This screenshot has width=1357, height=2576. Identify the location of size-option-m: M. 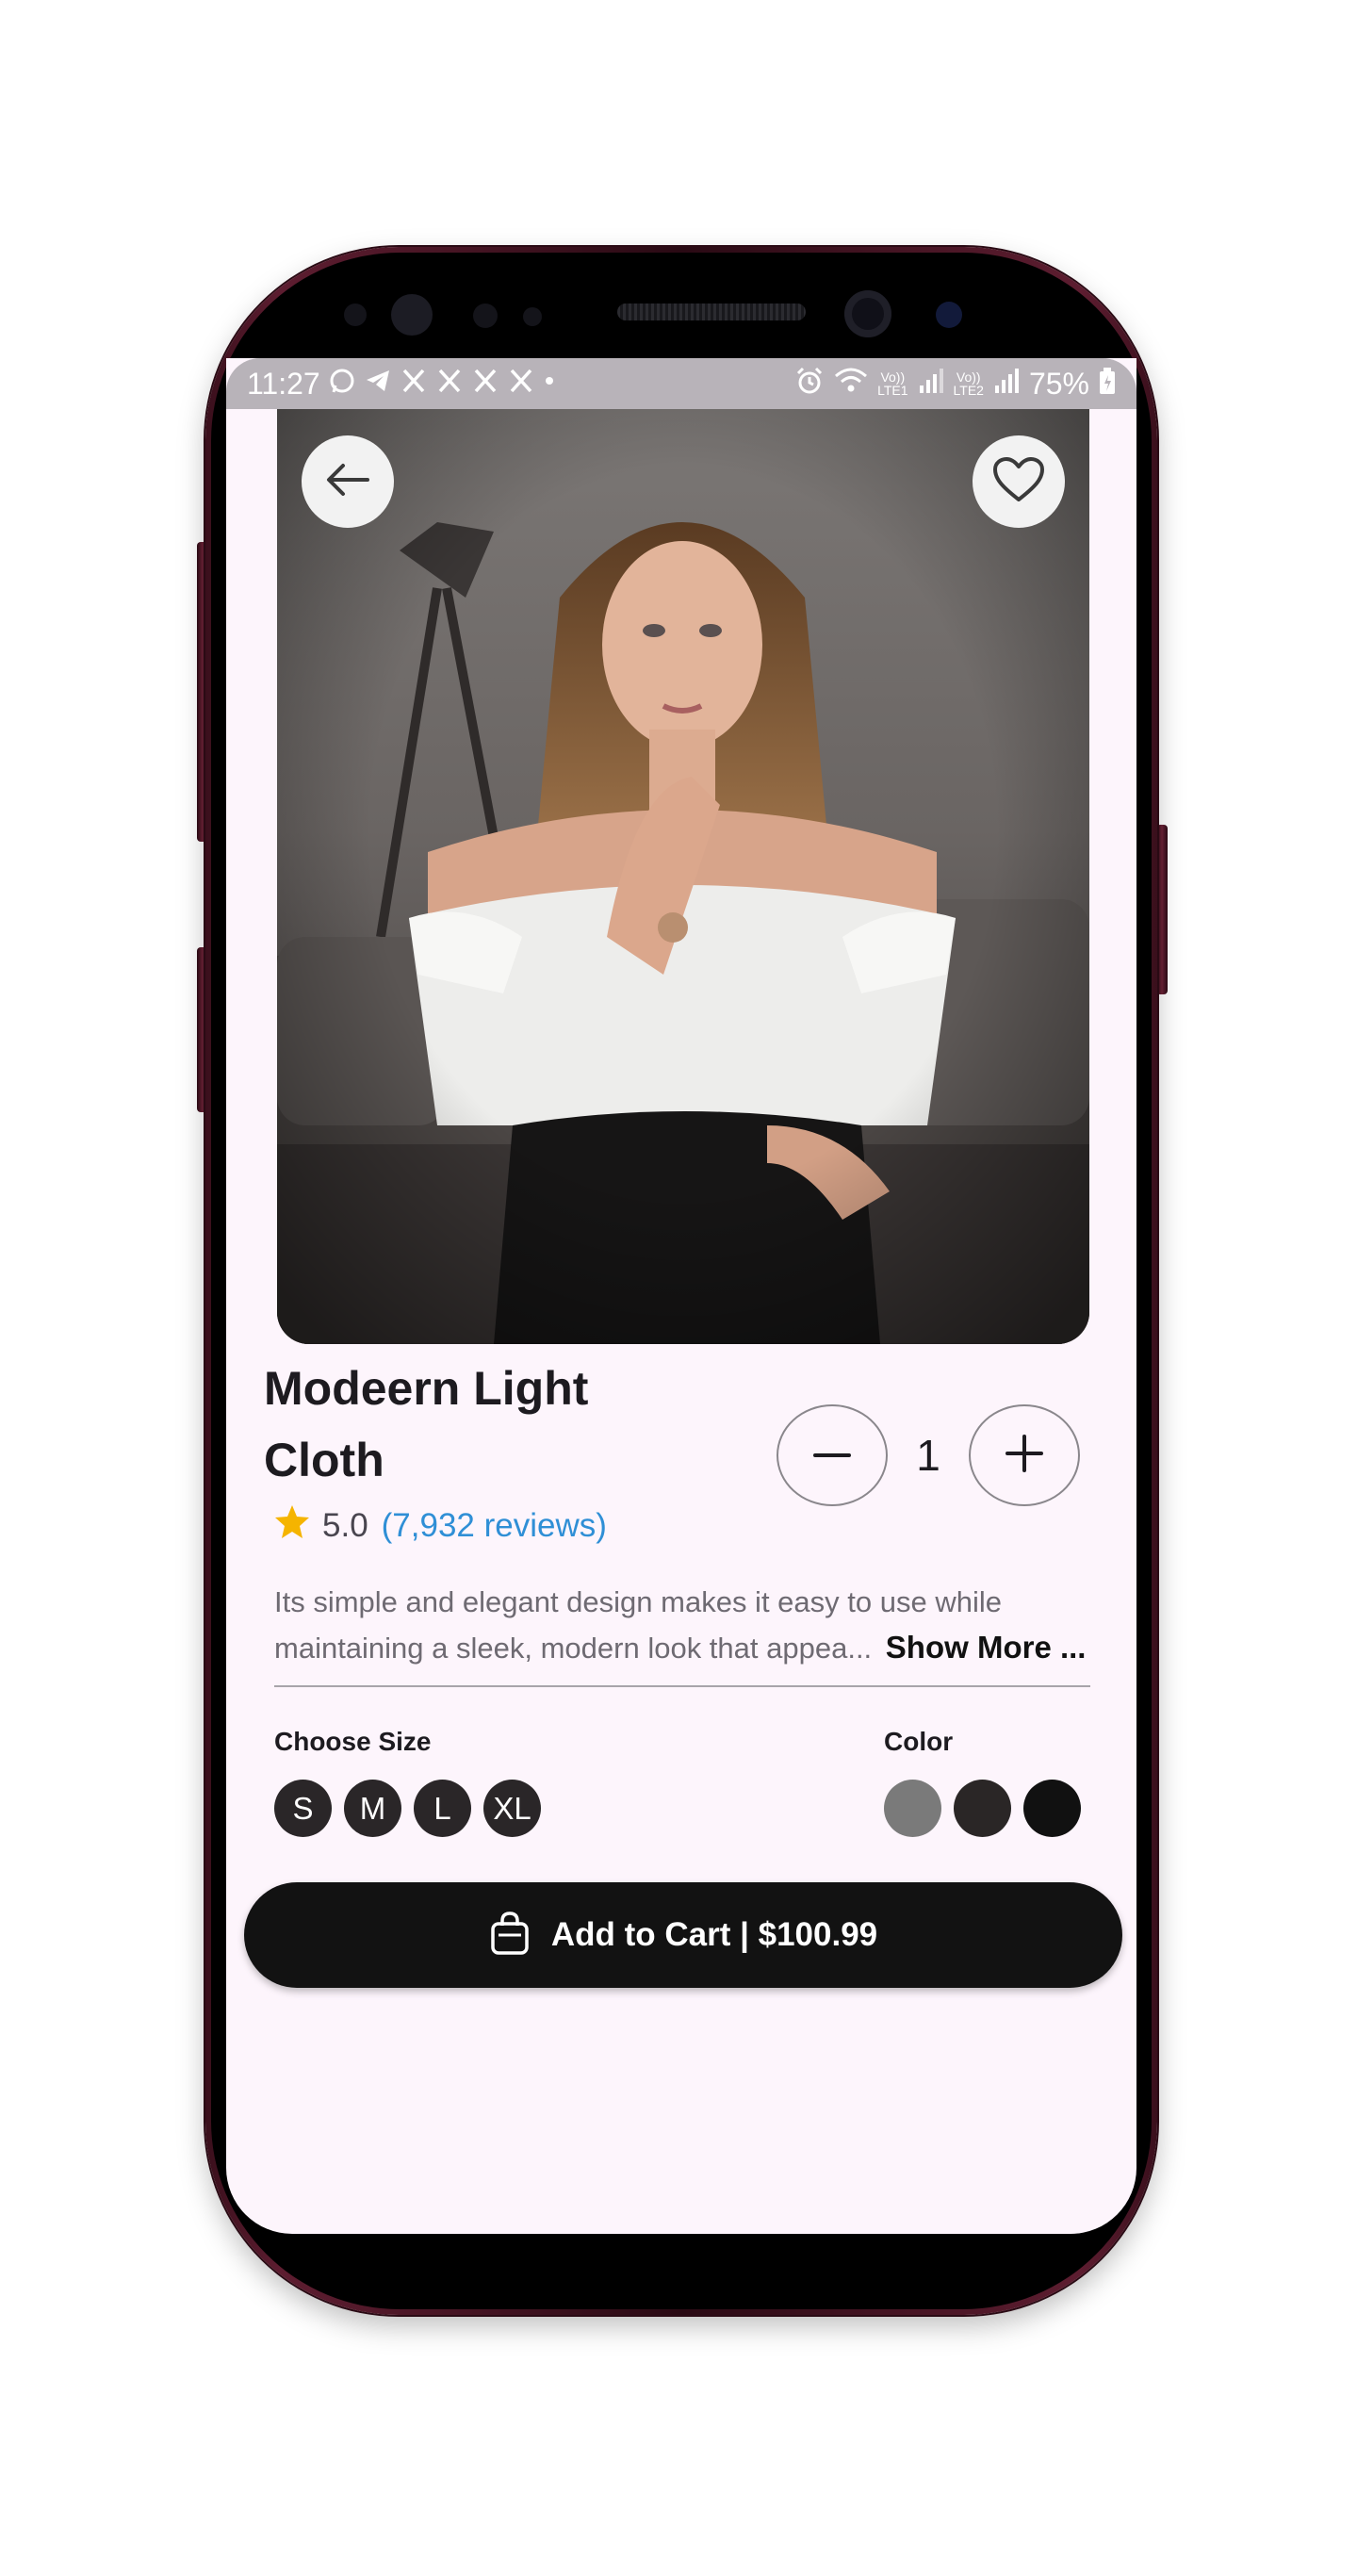
(372, 1808).